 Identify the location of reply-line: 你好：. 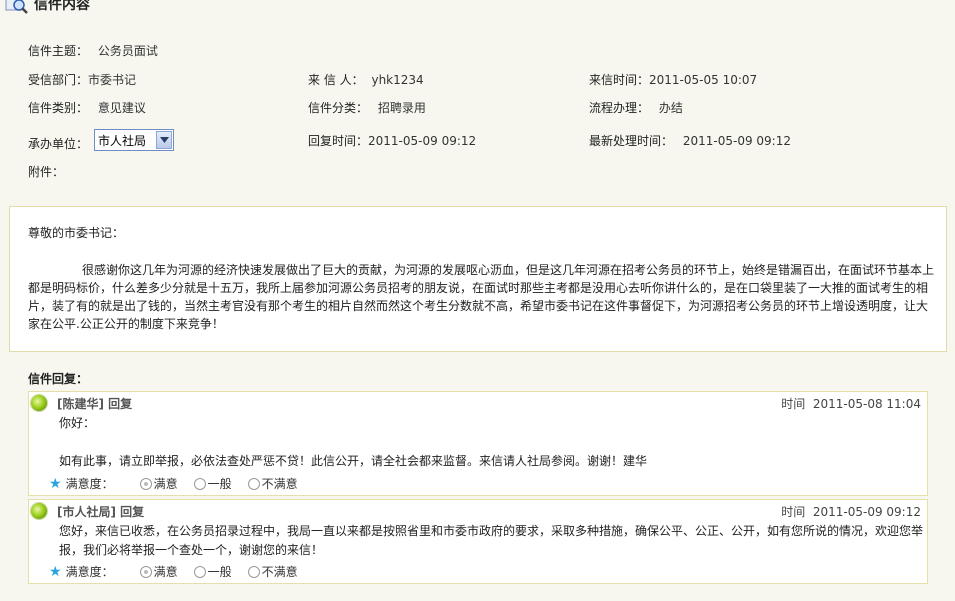
(77, 423).